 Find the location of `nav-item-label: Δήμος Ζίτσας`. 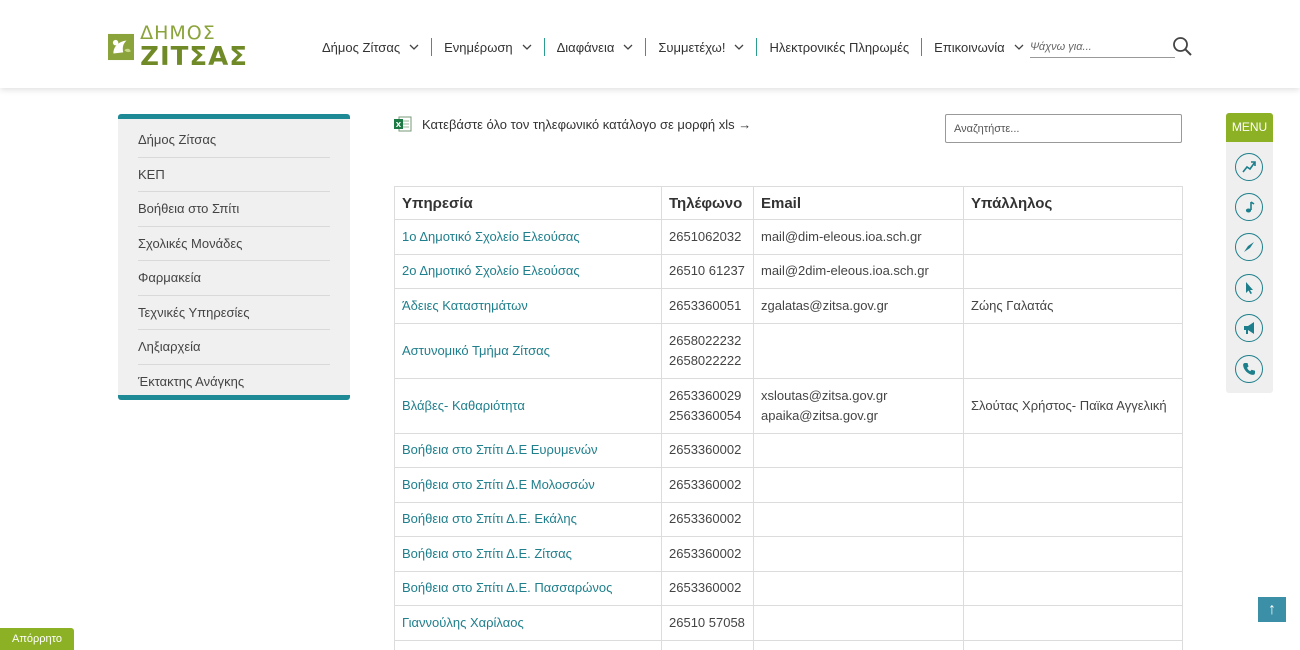

nav-item-label: Δήμος Ζίτσας is located at coordinates (361, 47).